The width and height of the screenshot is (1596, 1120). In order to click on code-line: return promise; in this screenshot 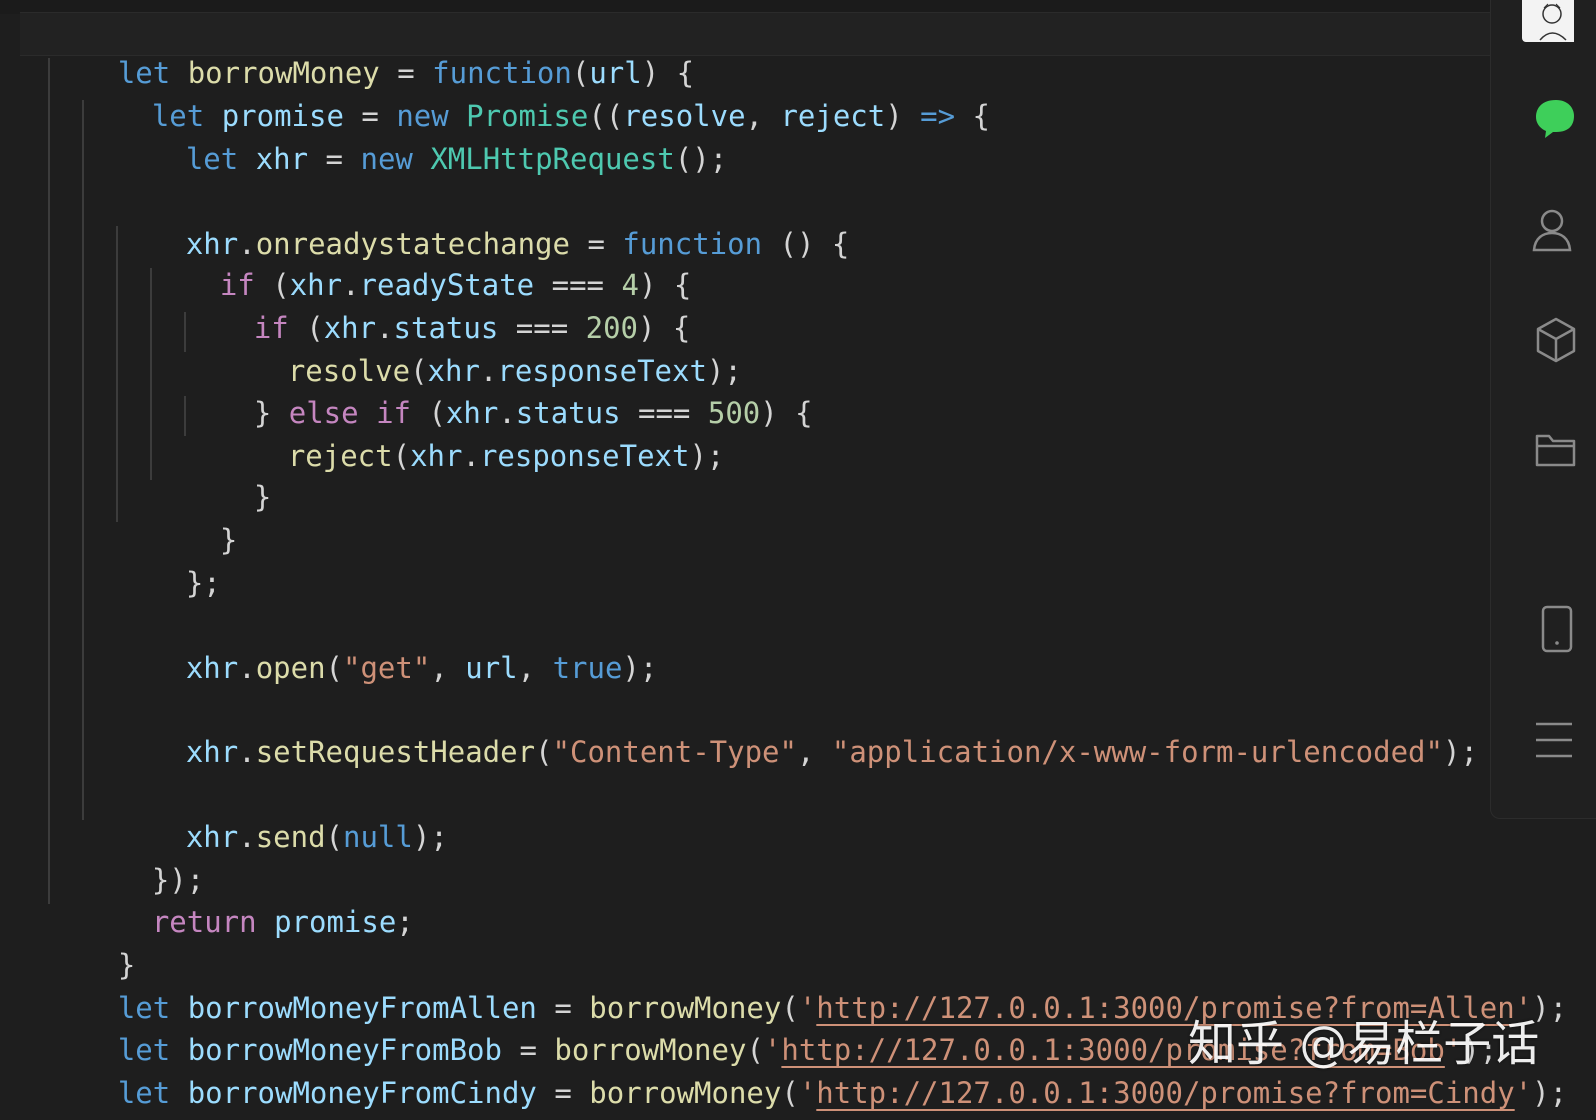, I will do `click(248, 900)`.